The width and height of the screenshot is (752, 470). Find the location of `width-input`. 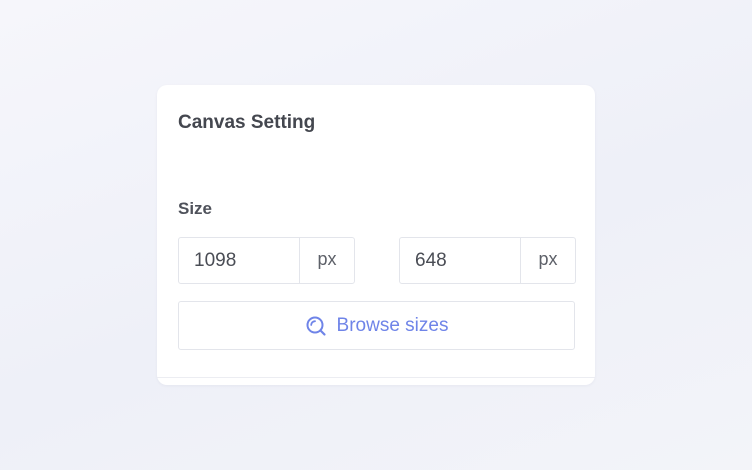

width-input is located at coordinates (239, 260).